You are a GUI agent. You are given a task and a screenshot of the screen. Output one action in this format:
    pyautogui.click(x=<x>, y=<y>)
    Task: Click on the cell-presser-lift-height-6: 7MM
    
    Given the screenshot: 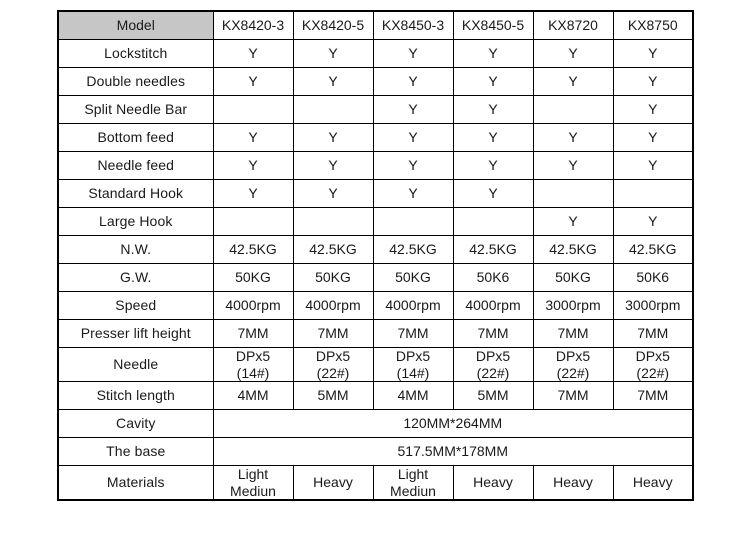 What is the action you would take?
    pyautogui.click(x=653, y=333)
    